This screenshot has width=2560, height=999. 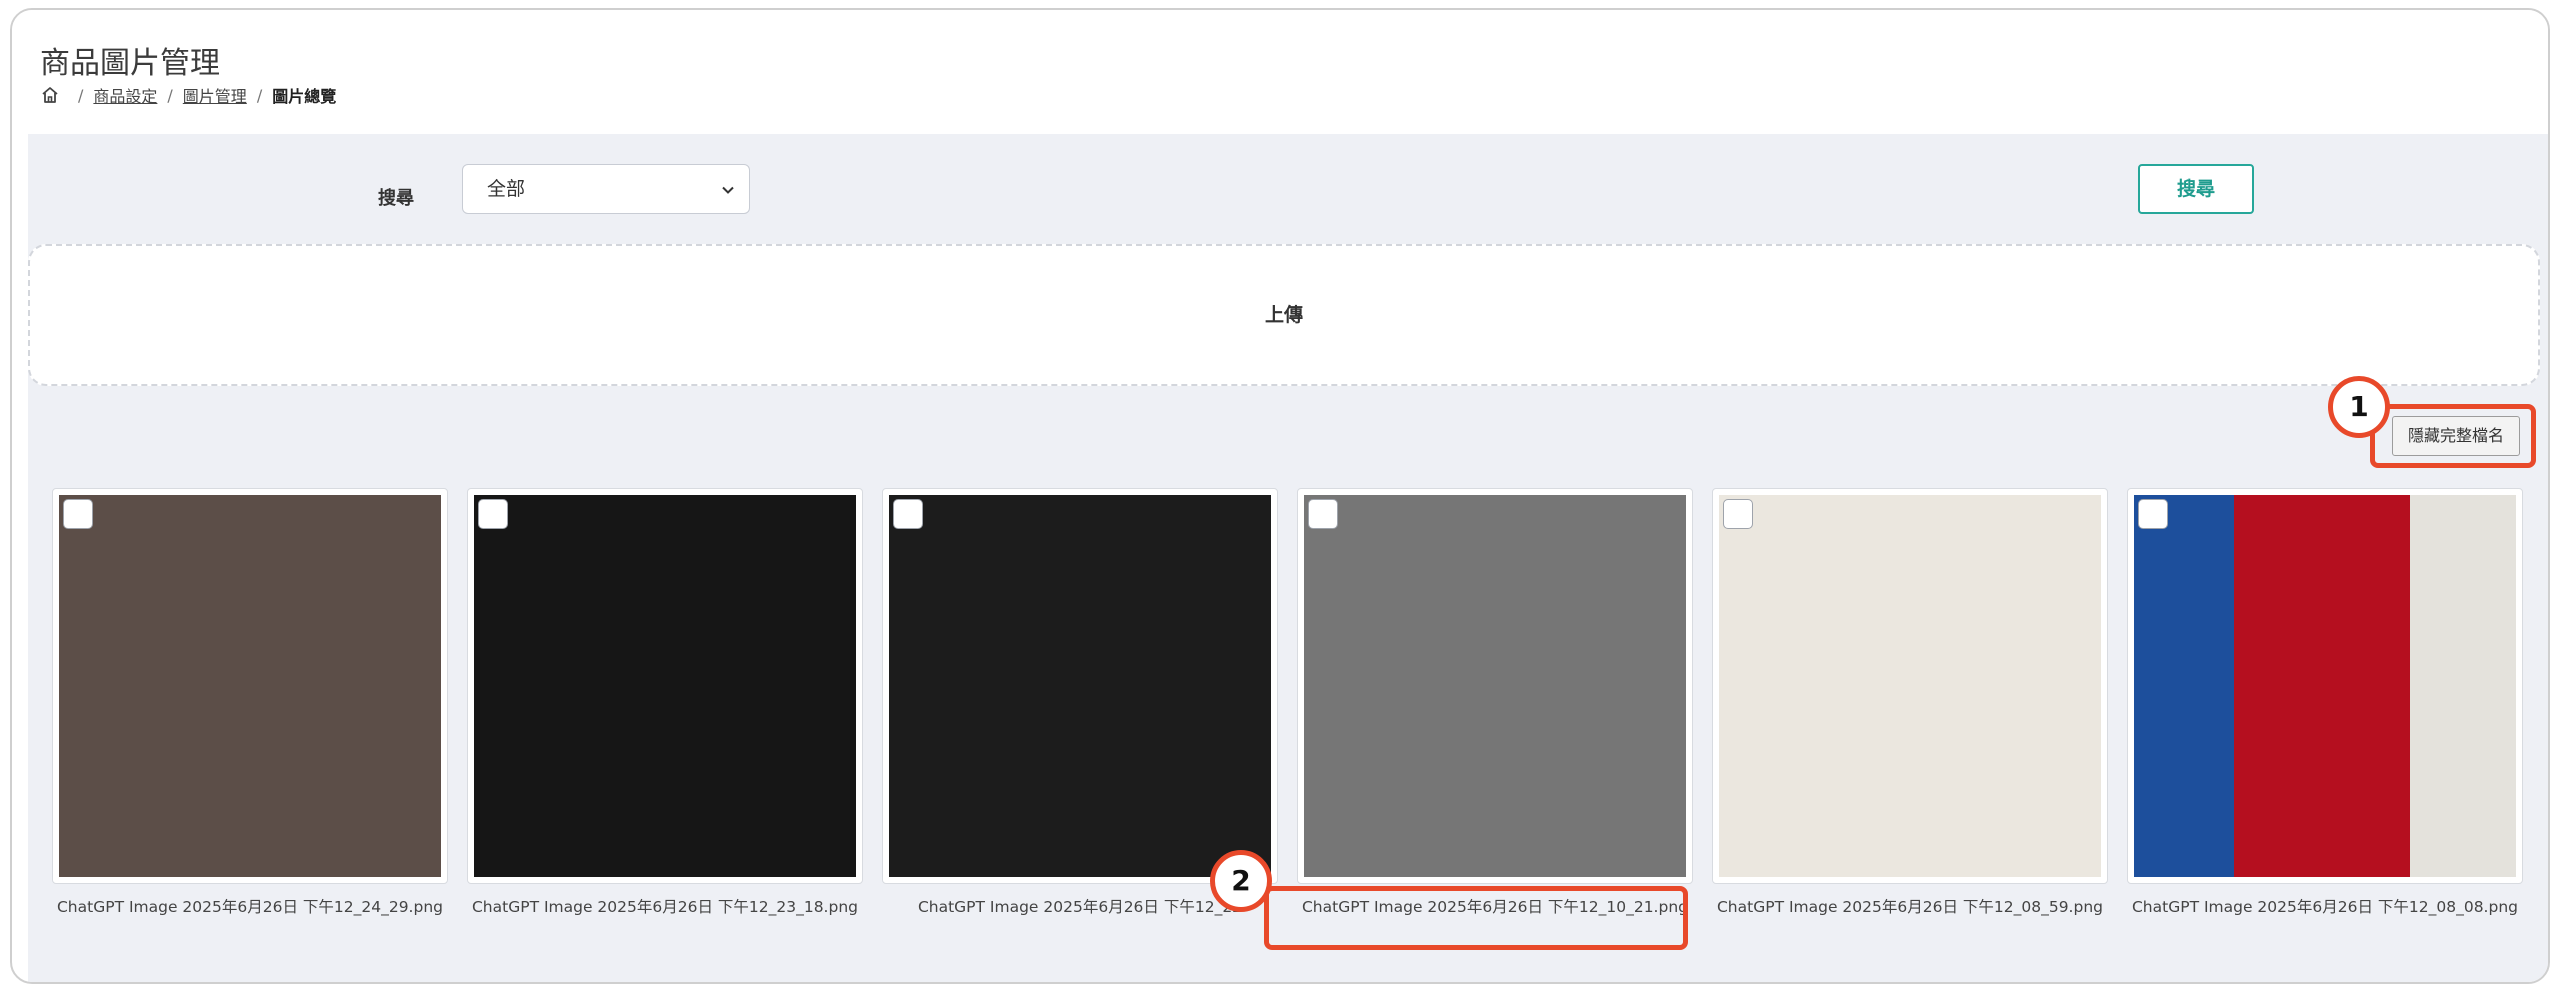 I want to click on breadcrumb-product-settings: 商品設定, so click(x=125, y=95).